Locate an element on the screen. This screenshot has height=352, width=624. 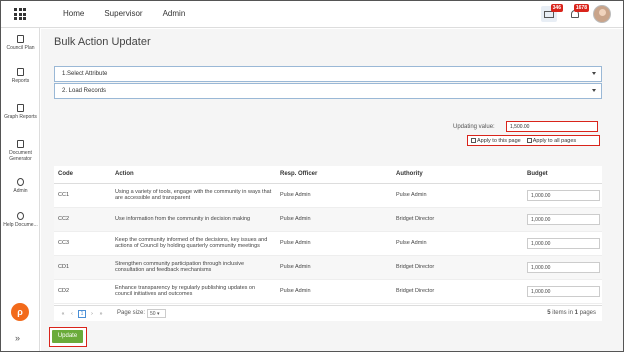
messages-icon: 346 is located at coordinates (552, 13).